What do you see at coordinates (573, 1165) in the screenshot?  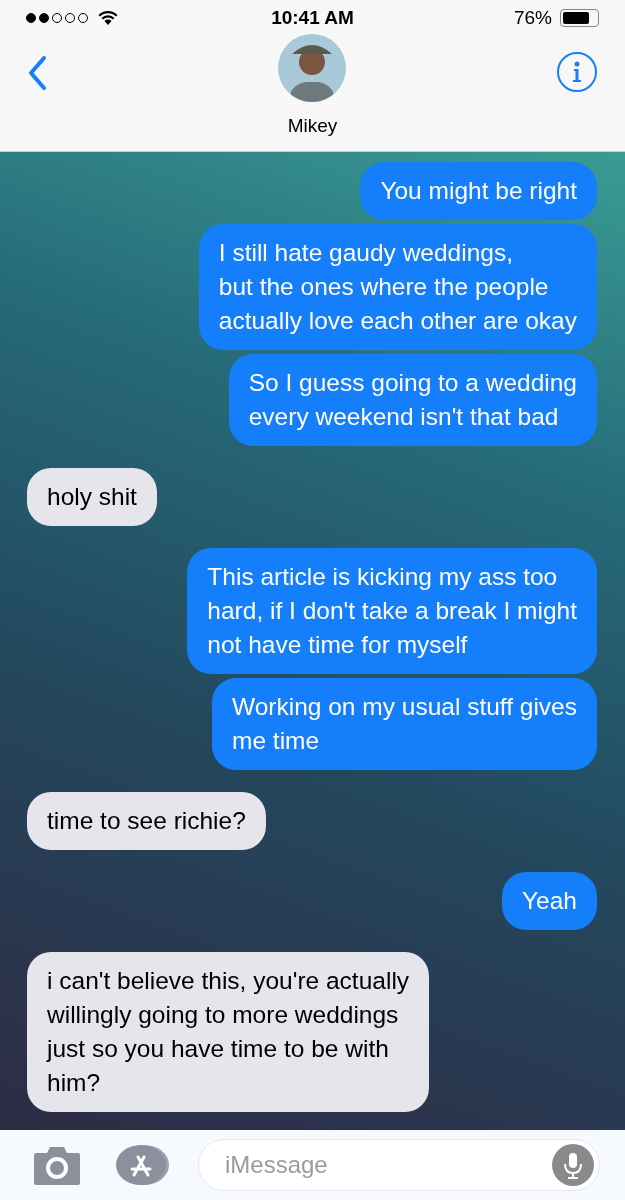 I see `microphone-icon` at bounding box center [573, 1165].